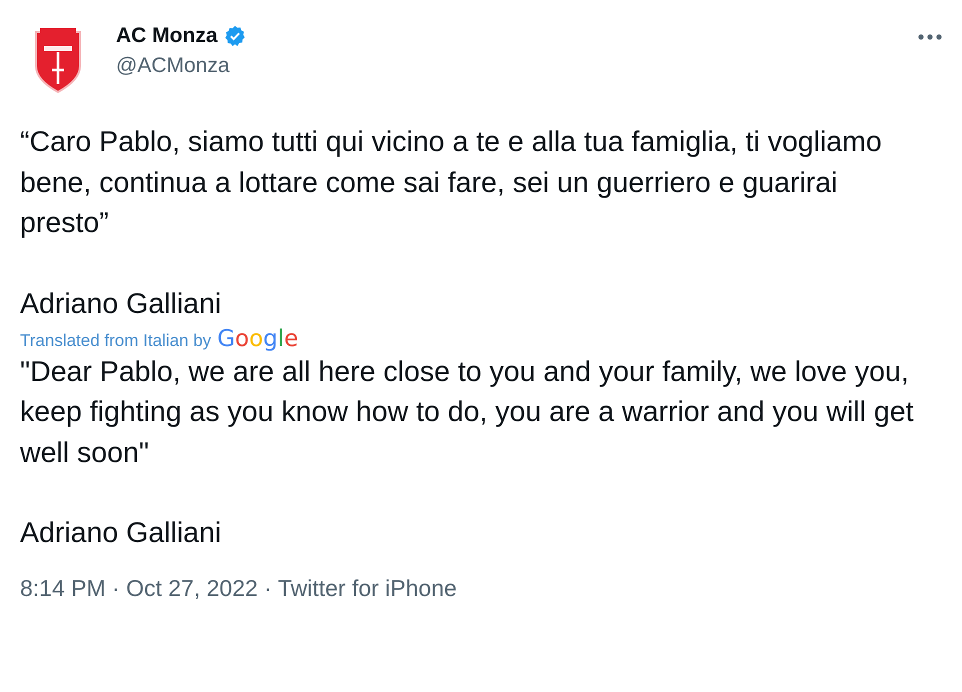  I want to click on translation-label: Translated from Italian by, so click(116, 340).